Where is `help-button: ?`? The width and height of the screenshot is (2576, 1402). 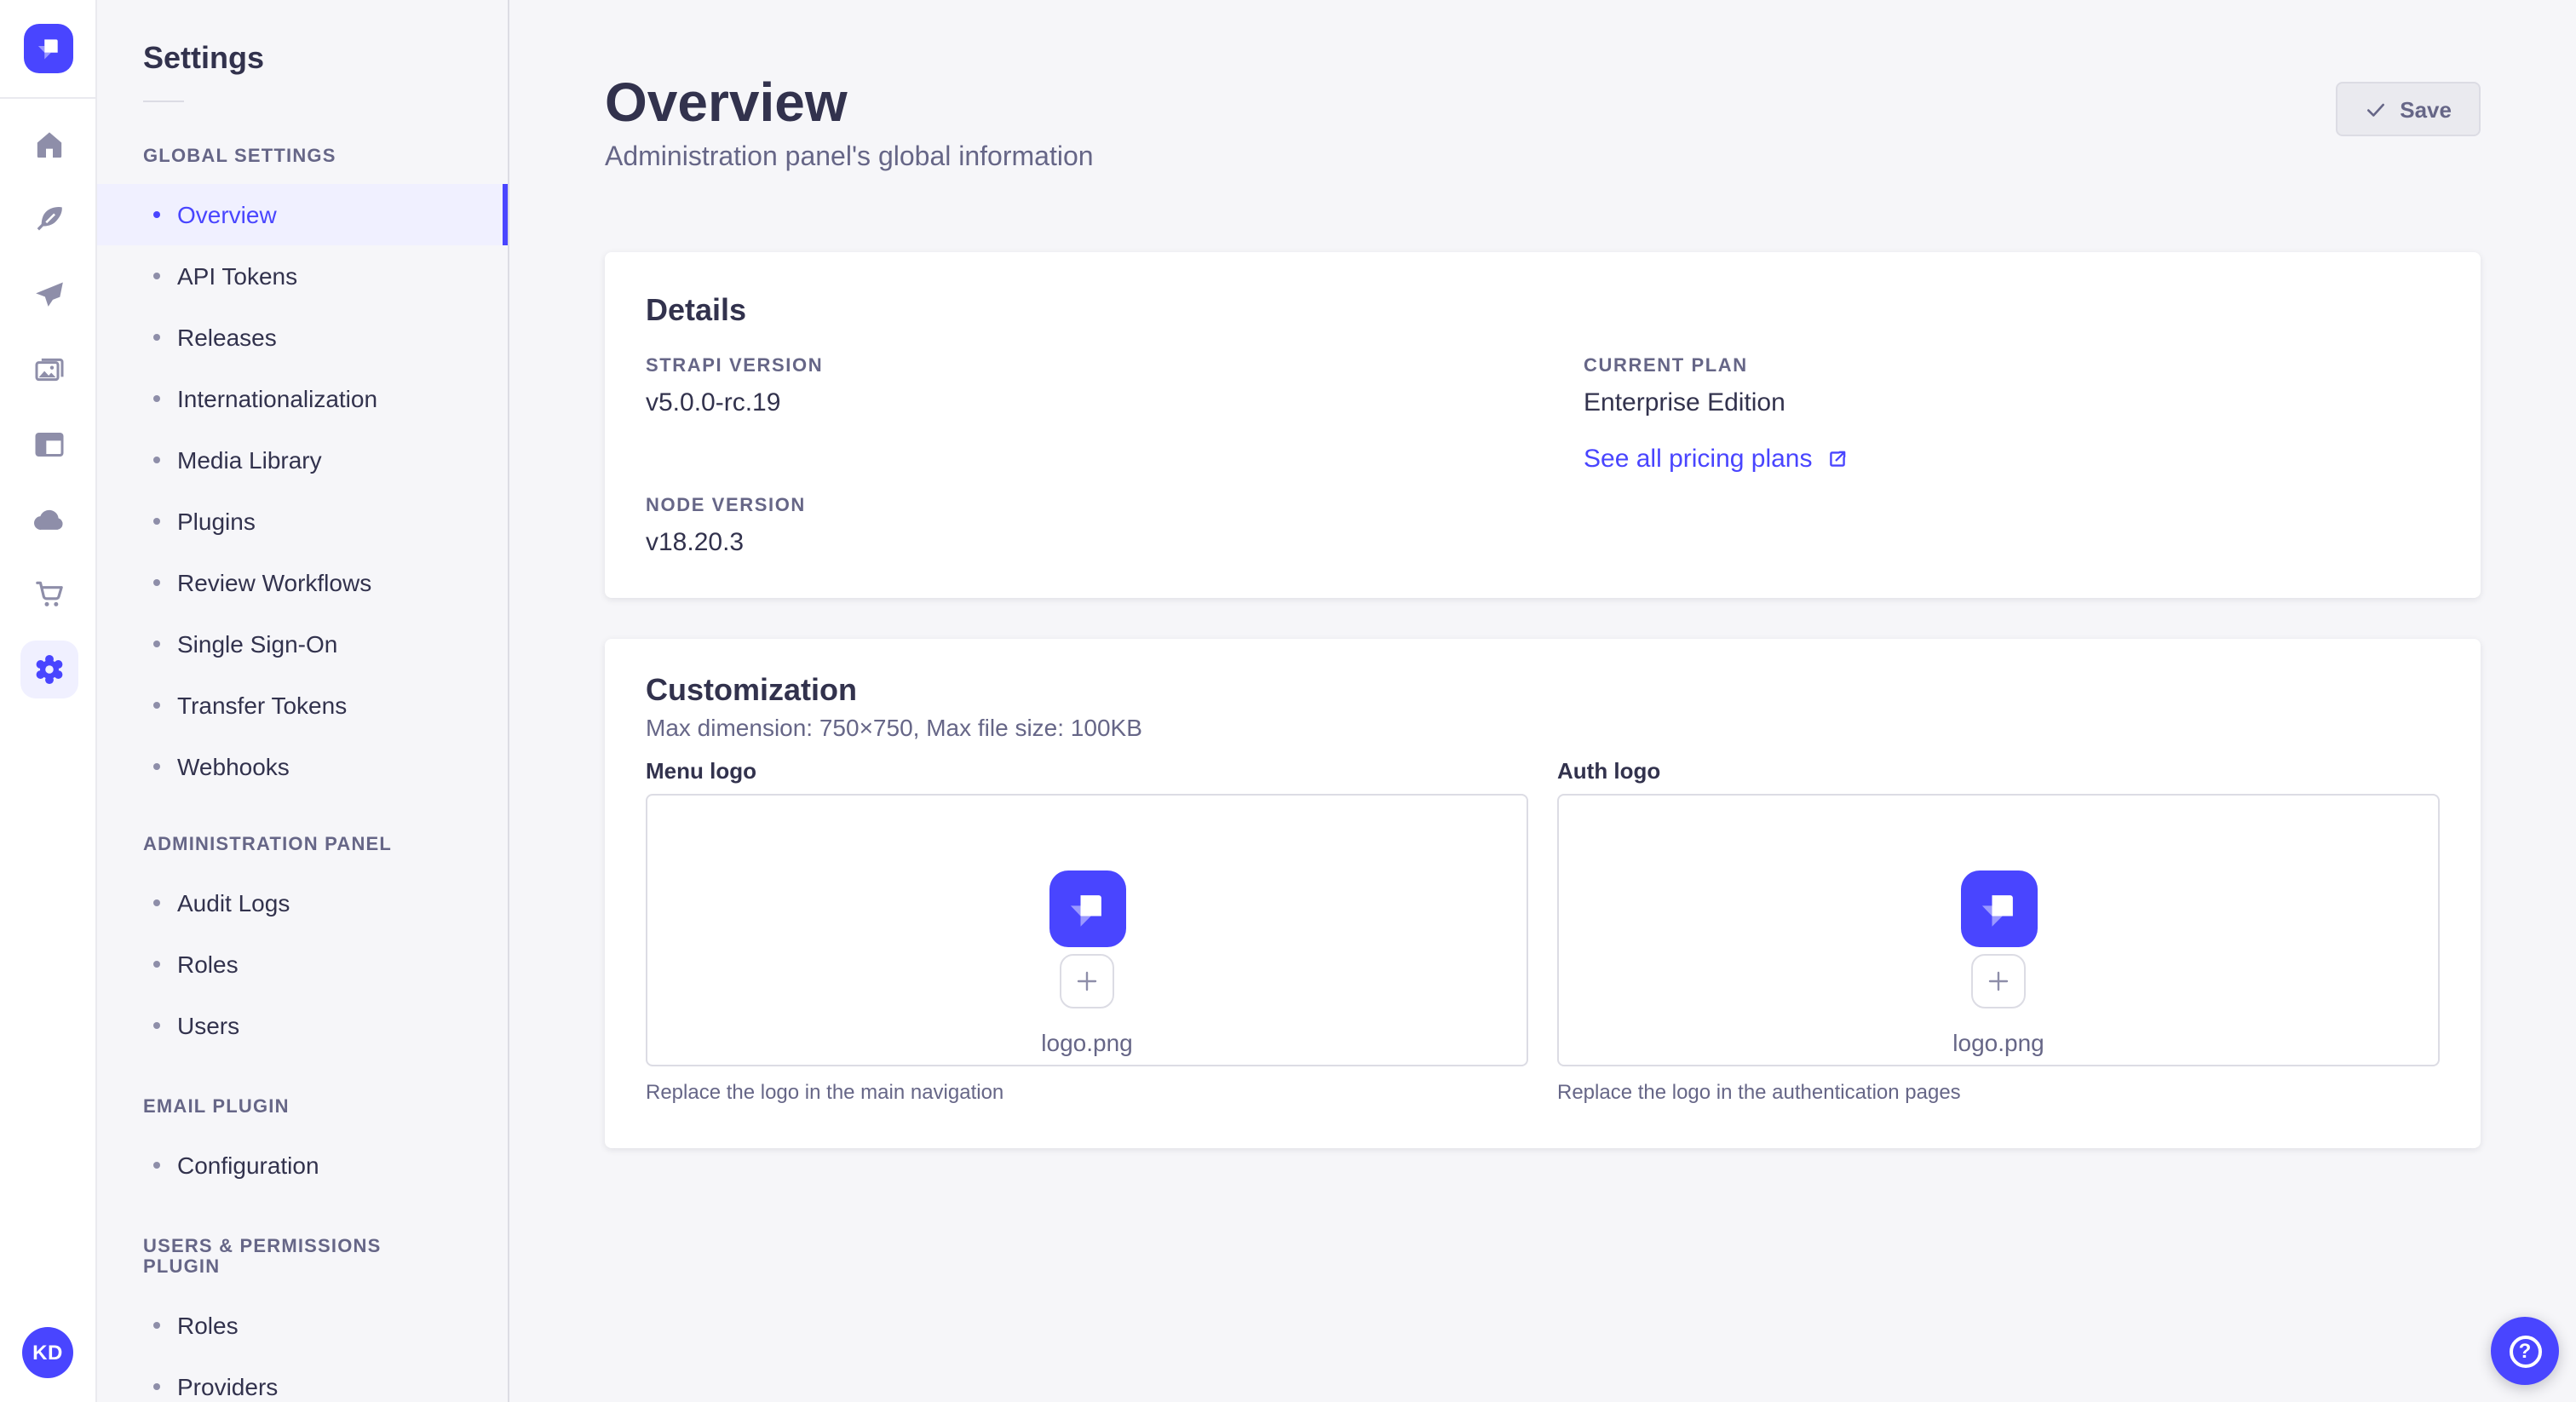 help-button: ? is located at coordinates (2525, 1351).